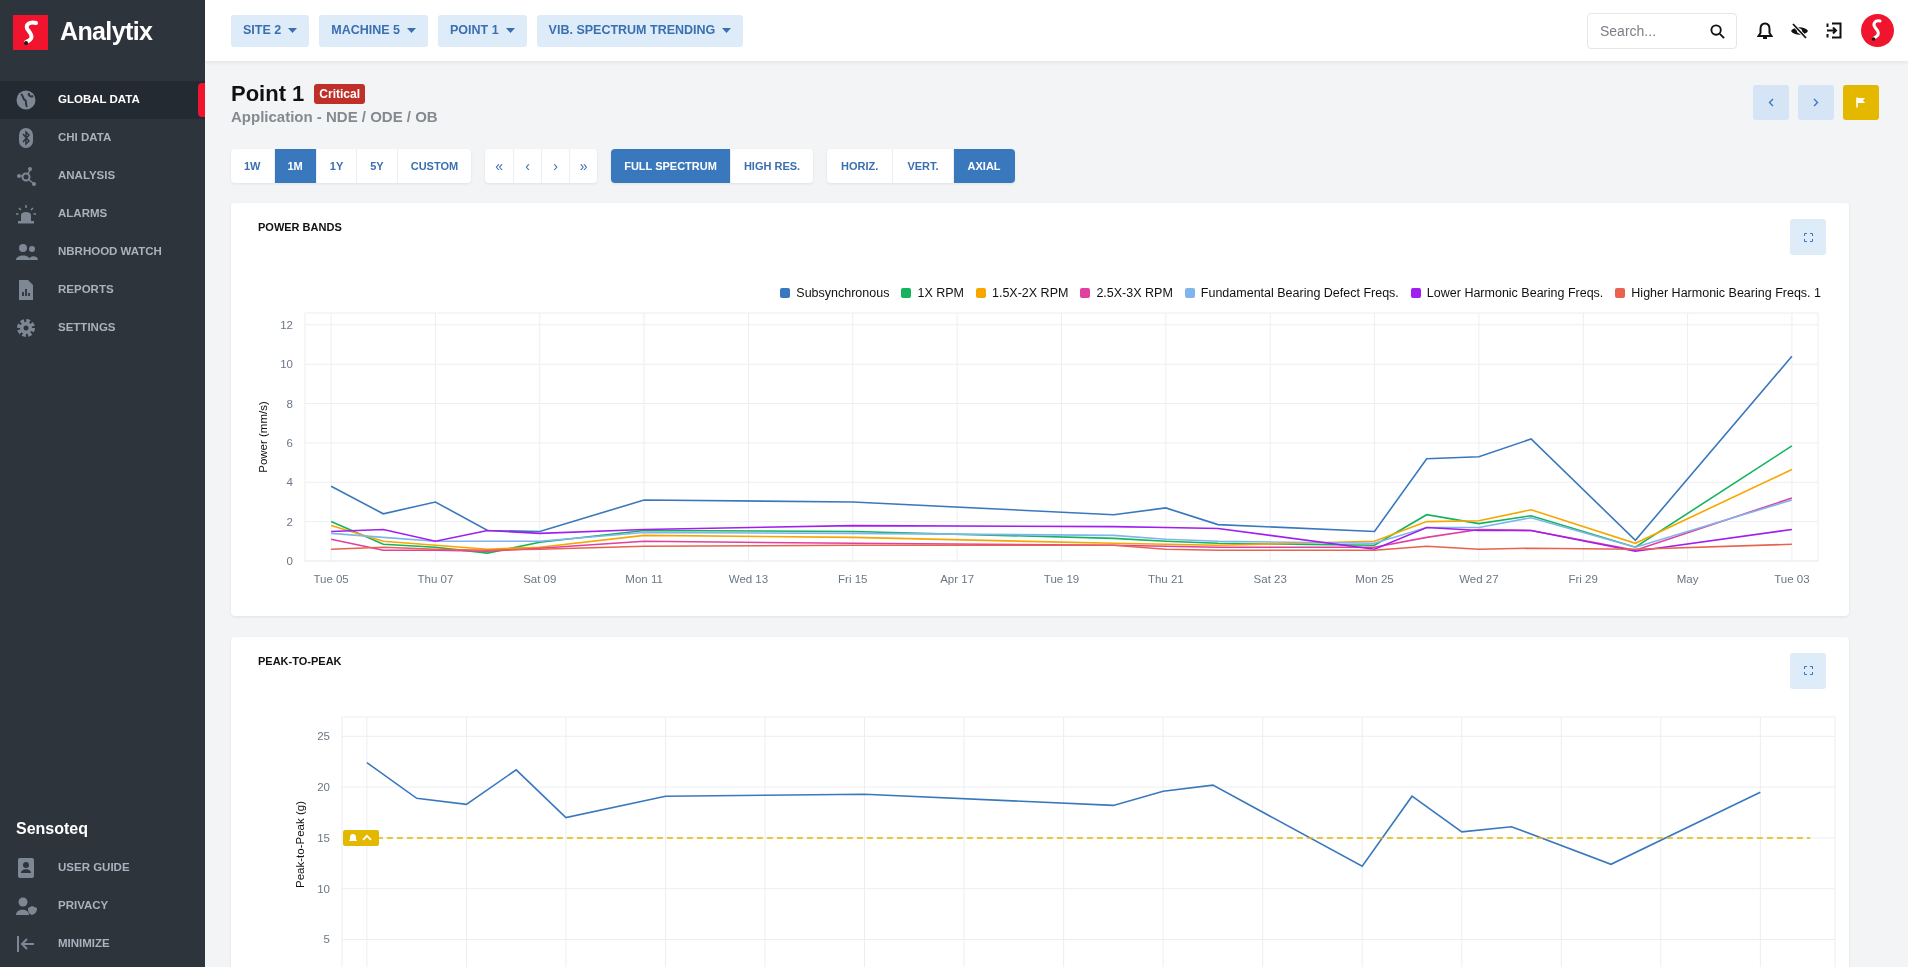  I want to click on y-tick-label: 6, so click(289, 442).